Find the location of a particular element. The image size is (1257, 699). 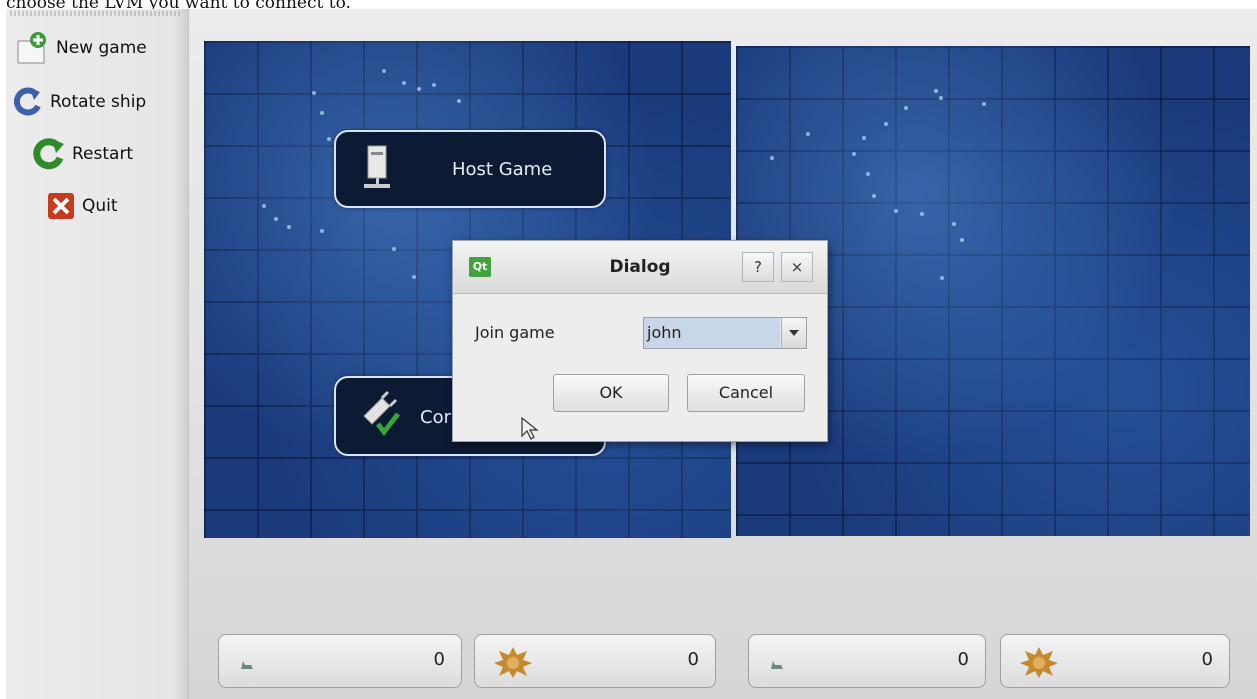

new-game-label: New game is located at coordinates (101, 48).